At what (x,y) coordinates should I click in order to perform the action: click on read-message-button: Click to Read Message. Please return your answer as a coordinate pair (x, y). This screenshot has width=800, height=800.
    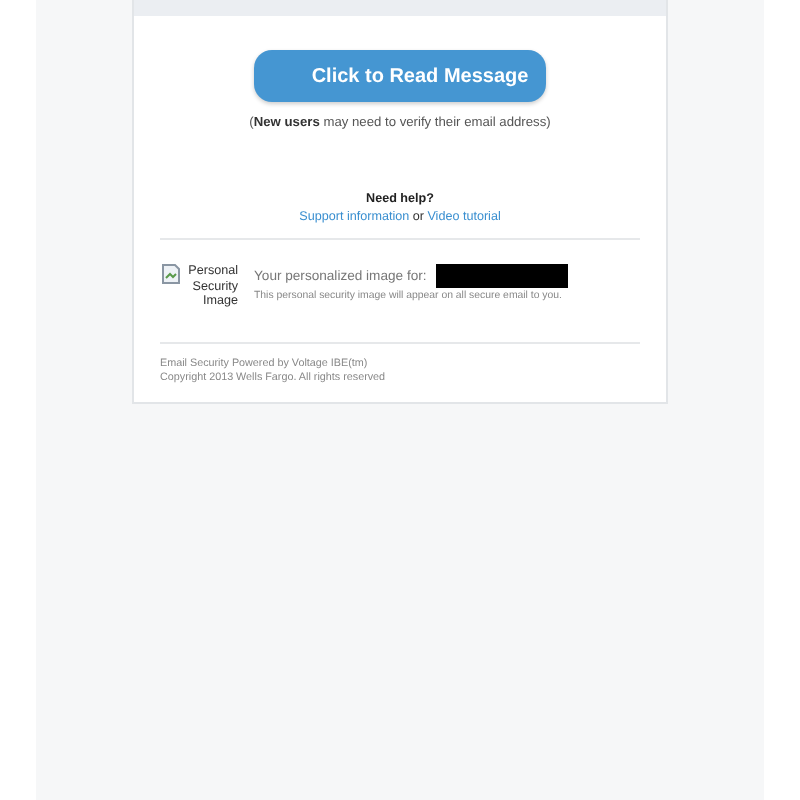
    Looking at the image, I should click on (400, 76).